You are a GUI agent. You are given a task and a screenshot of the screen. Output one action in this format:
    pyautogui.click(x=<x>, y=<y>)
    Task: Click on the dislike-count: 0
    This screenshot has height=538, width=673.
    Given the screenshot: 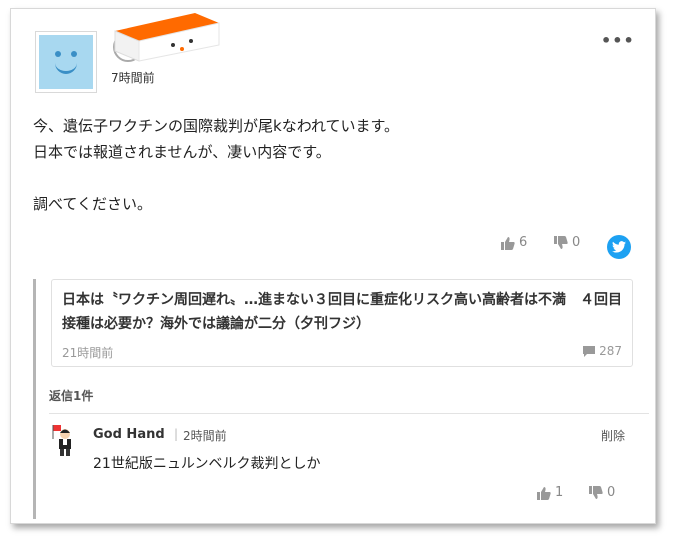 What is the action you would take?
    pyautogui.click(x=576, y=242)
    